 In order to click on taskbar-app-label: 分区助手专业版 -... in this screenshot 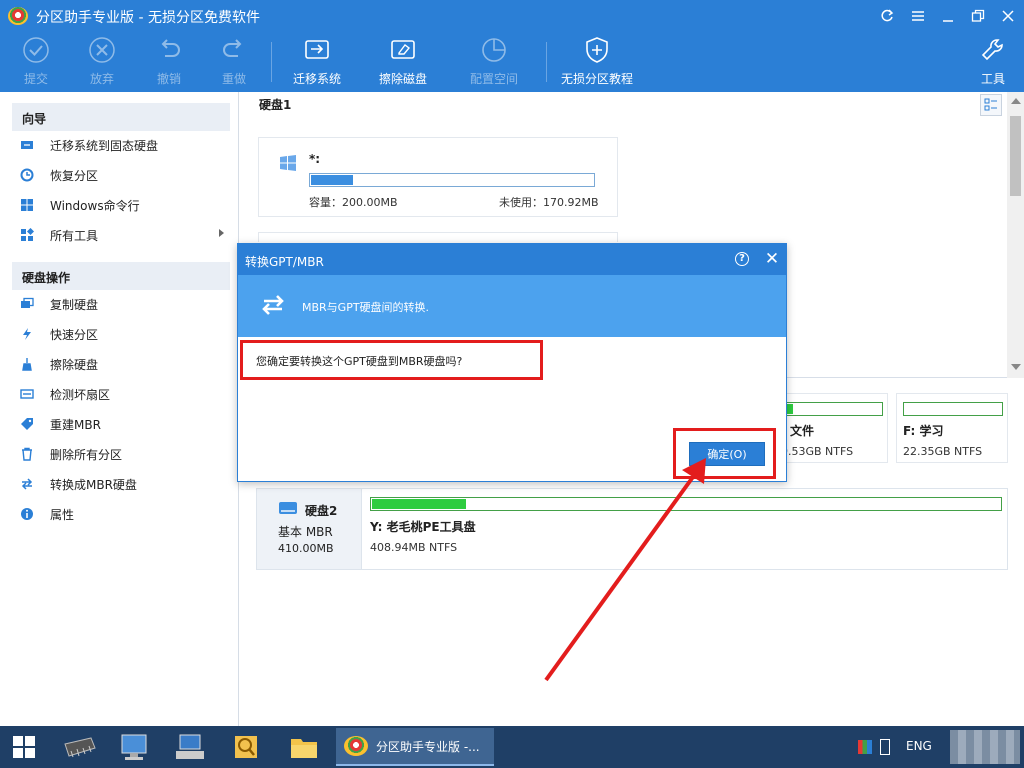, I will do `click(428, 746)`.